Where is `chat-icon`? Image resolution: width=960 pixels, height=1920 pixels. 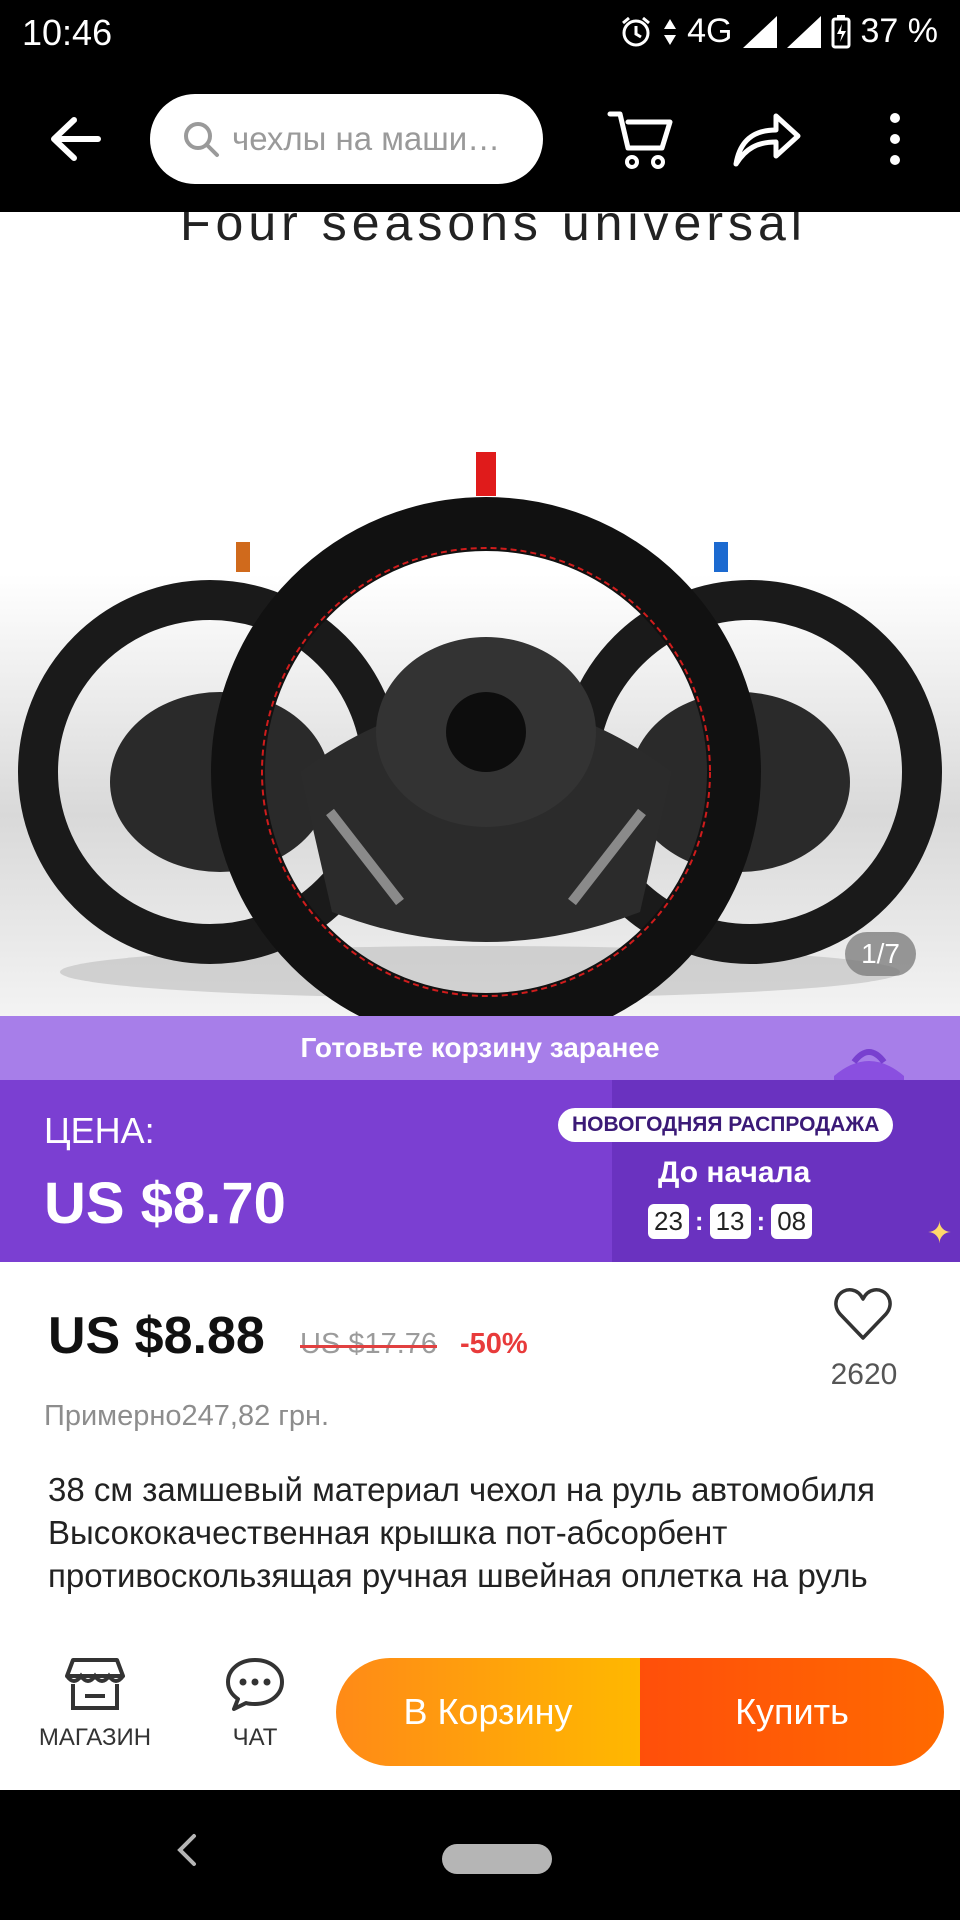 chat-icon is located at coordinates (255, 1684).